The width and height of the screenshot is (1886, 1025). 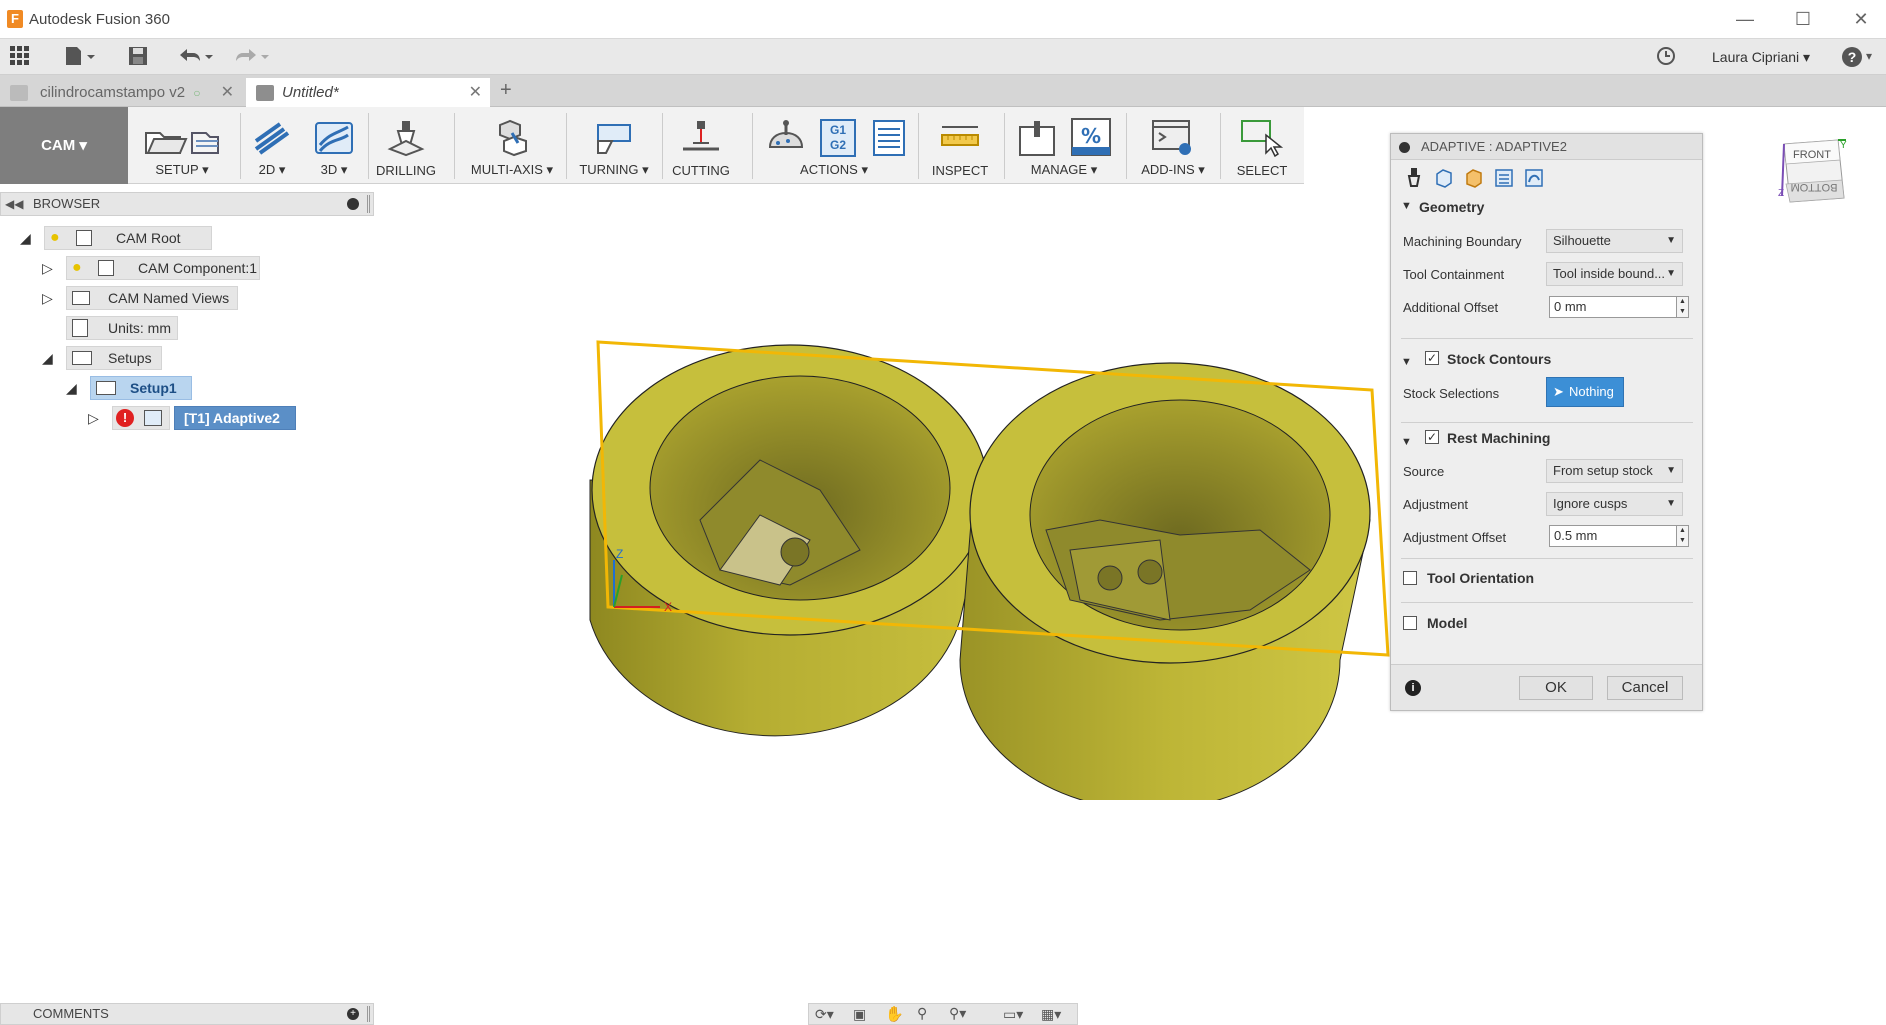 I want to click on browser-grip-icon, so click(x=368, y=204).